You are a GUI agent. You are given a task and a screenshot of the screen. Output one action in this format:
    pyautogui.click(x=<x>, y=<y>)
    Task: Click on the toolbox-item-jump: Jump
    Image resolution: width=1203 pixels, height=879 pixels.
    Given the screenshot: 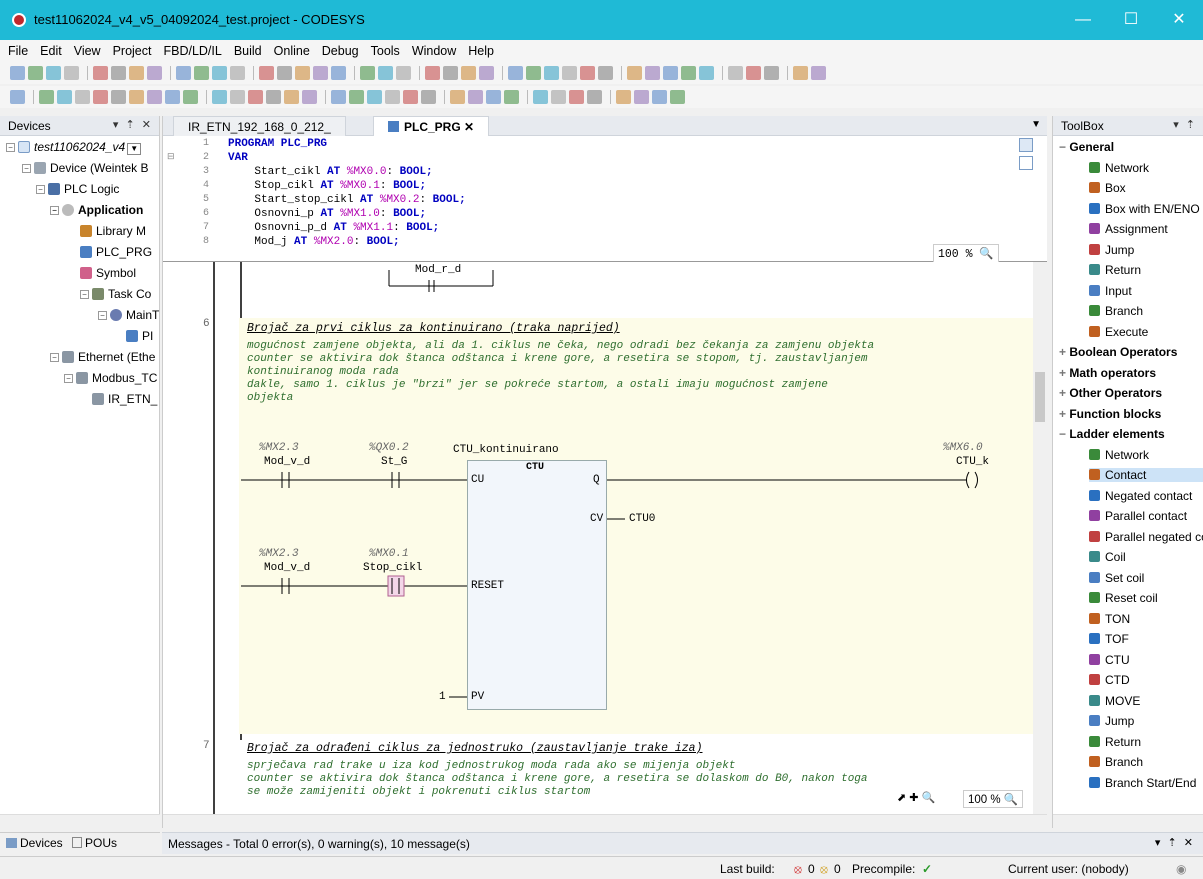 What is the action you would take?
    pyautogui.click(x=1111, y=250)
    